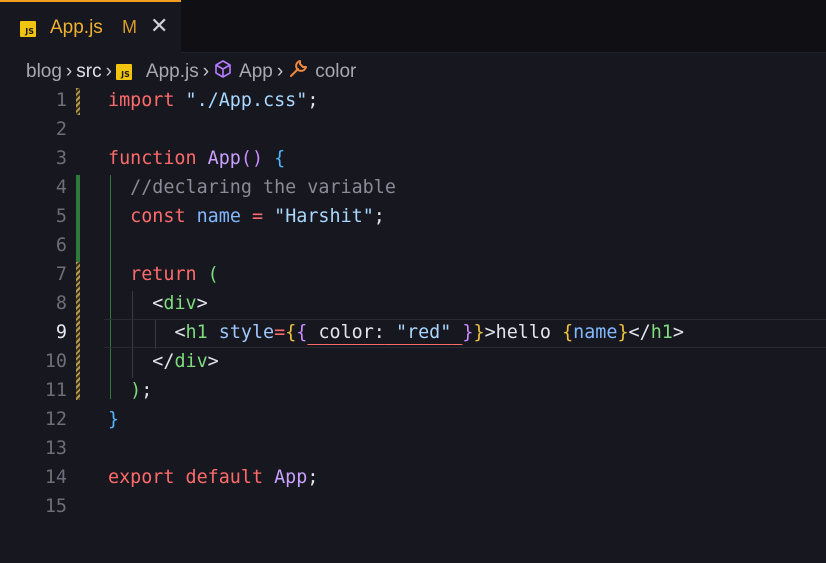  I want to click on code-line: 15, so click(413, 507).